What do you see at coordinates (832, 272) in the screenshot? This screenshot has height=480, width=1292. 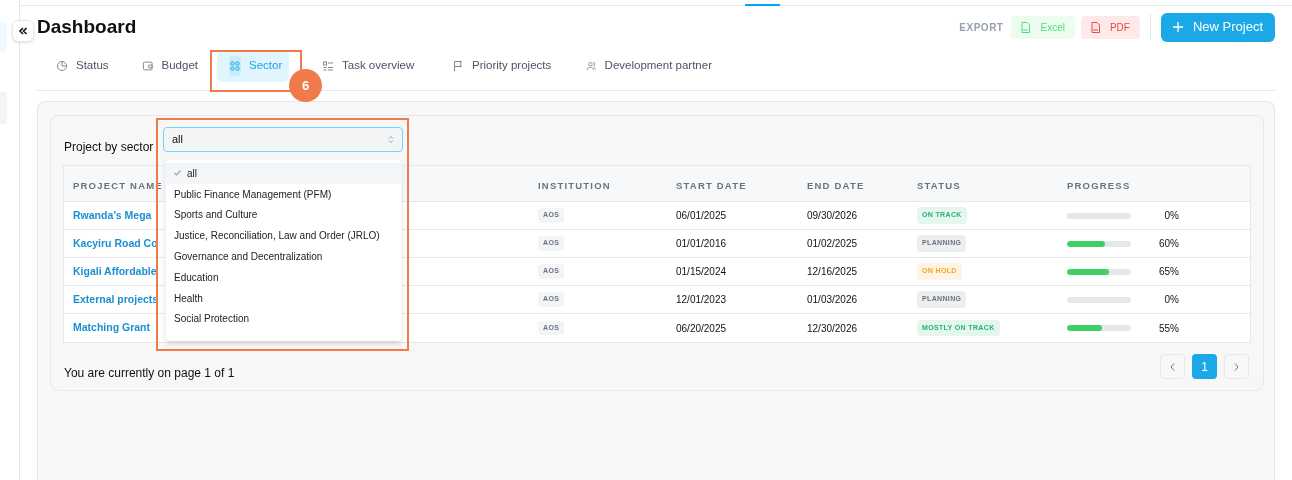 I see `table-cell-text: 12/16/2025` at bounding box center [832, 272].